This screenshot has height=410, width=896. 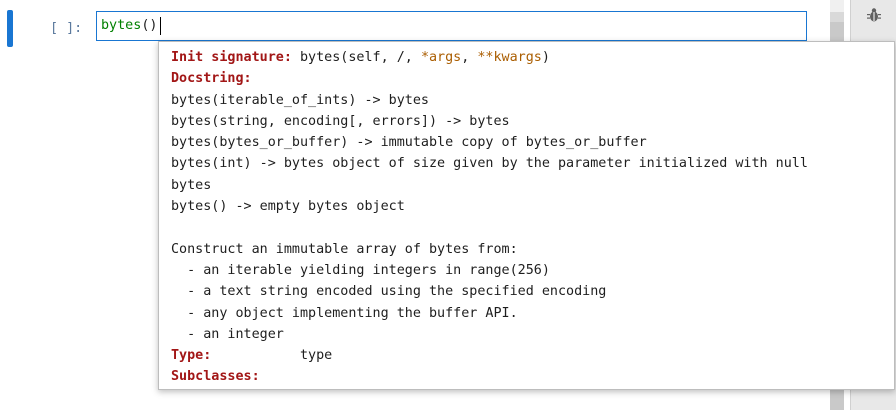 I want to click on subclasses-label: Subclasses:, so click(x=215, y=377).